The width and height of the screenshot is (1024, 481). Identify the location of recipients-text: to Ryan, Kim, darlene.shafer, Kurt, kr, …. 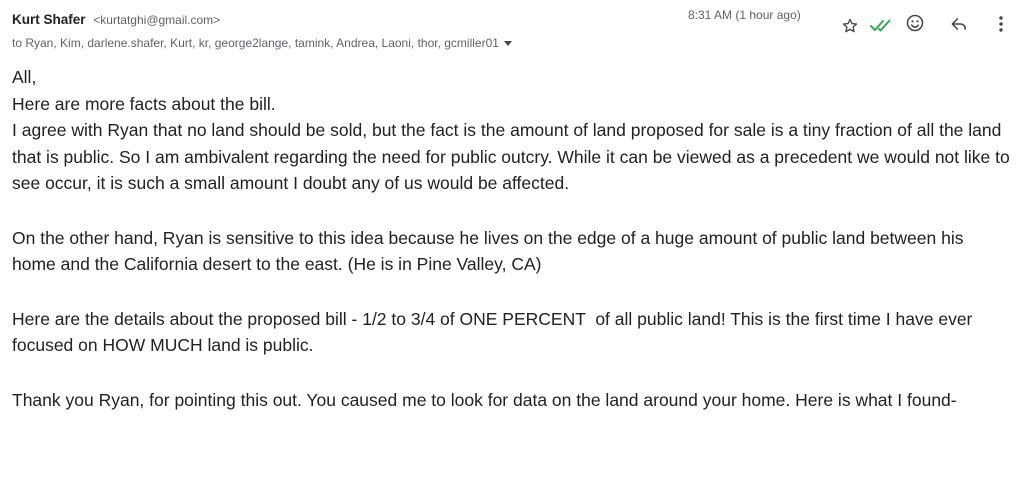
(255, 43).